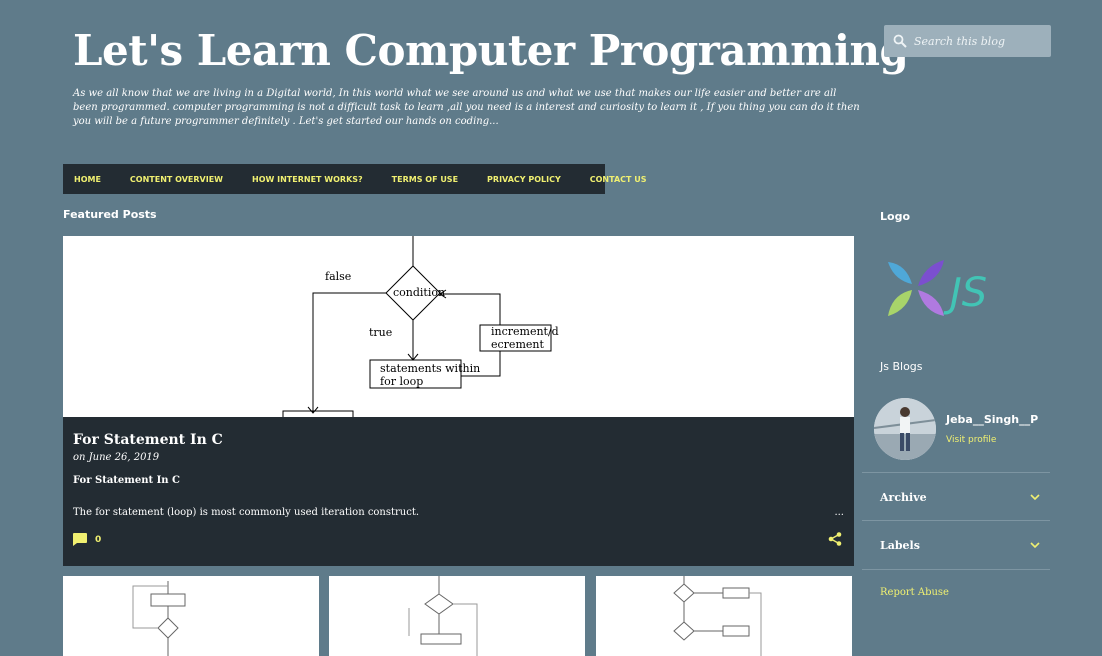  What do you see at coordinates (171, 179) in the screenshot?
I see `nav-content-overview: CONTENT OVERVIEW` at bounding box center [171, 179].